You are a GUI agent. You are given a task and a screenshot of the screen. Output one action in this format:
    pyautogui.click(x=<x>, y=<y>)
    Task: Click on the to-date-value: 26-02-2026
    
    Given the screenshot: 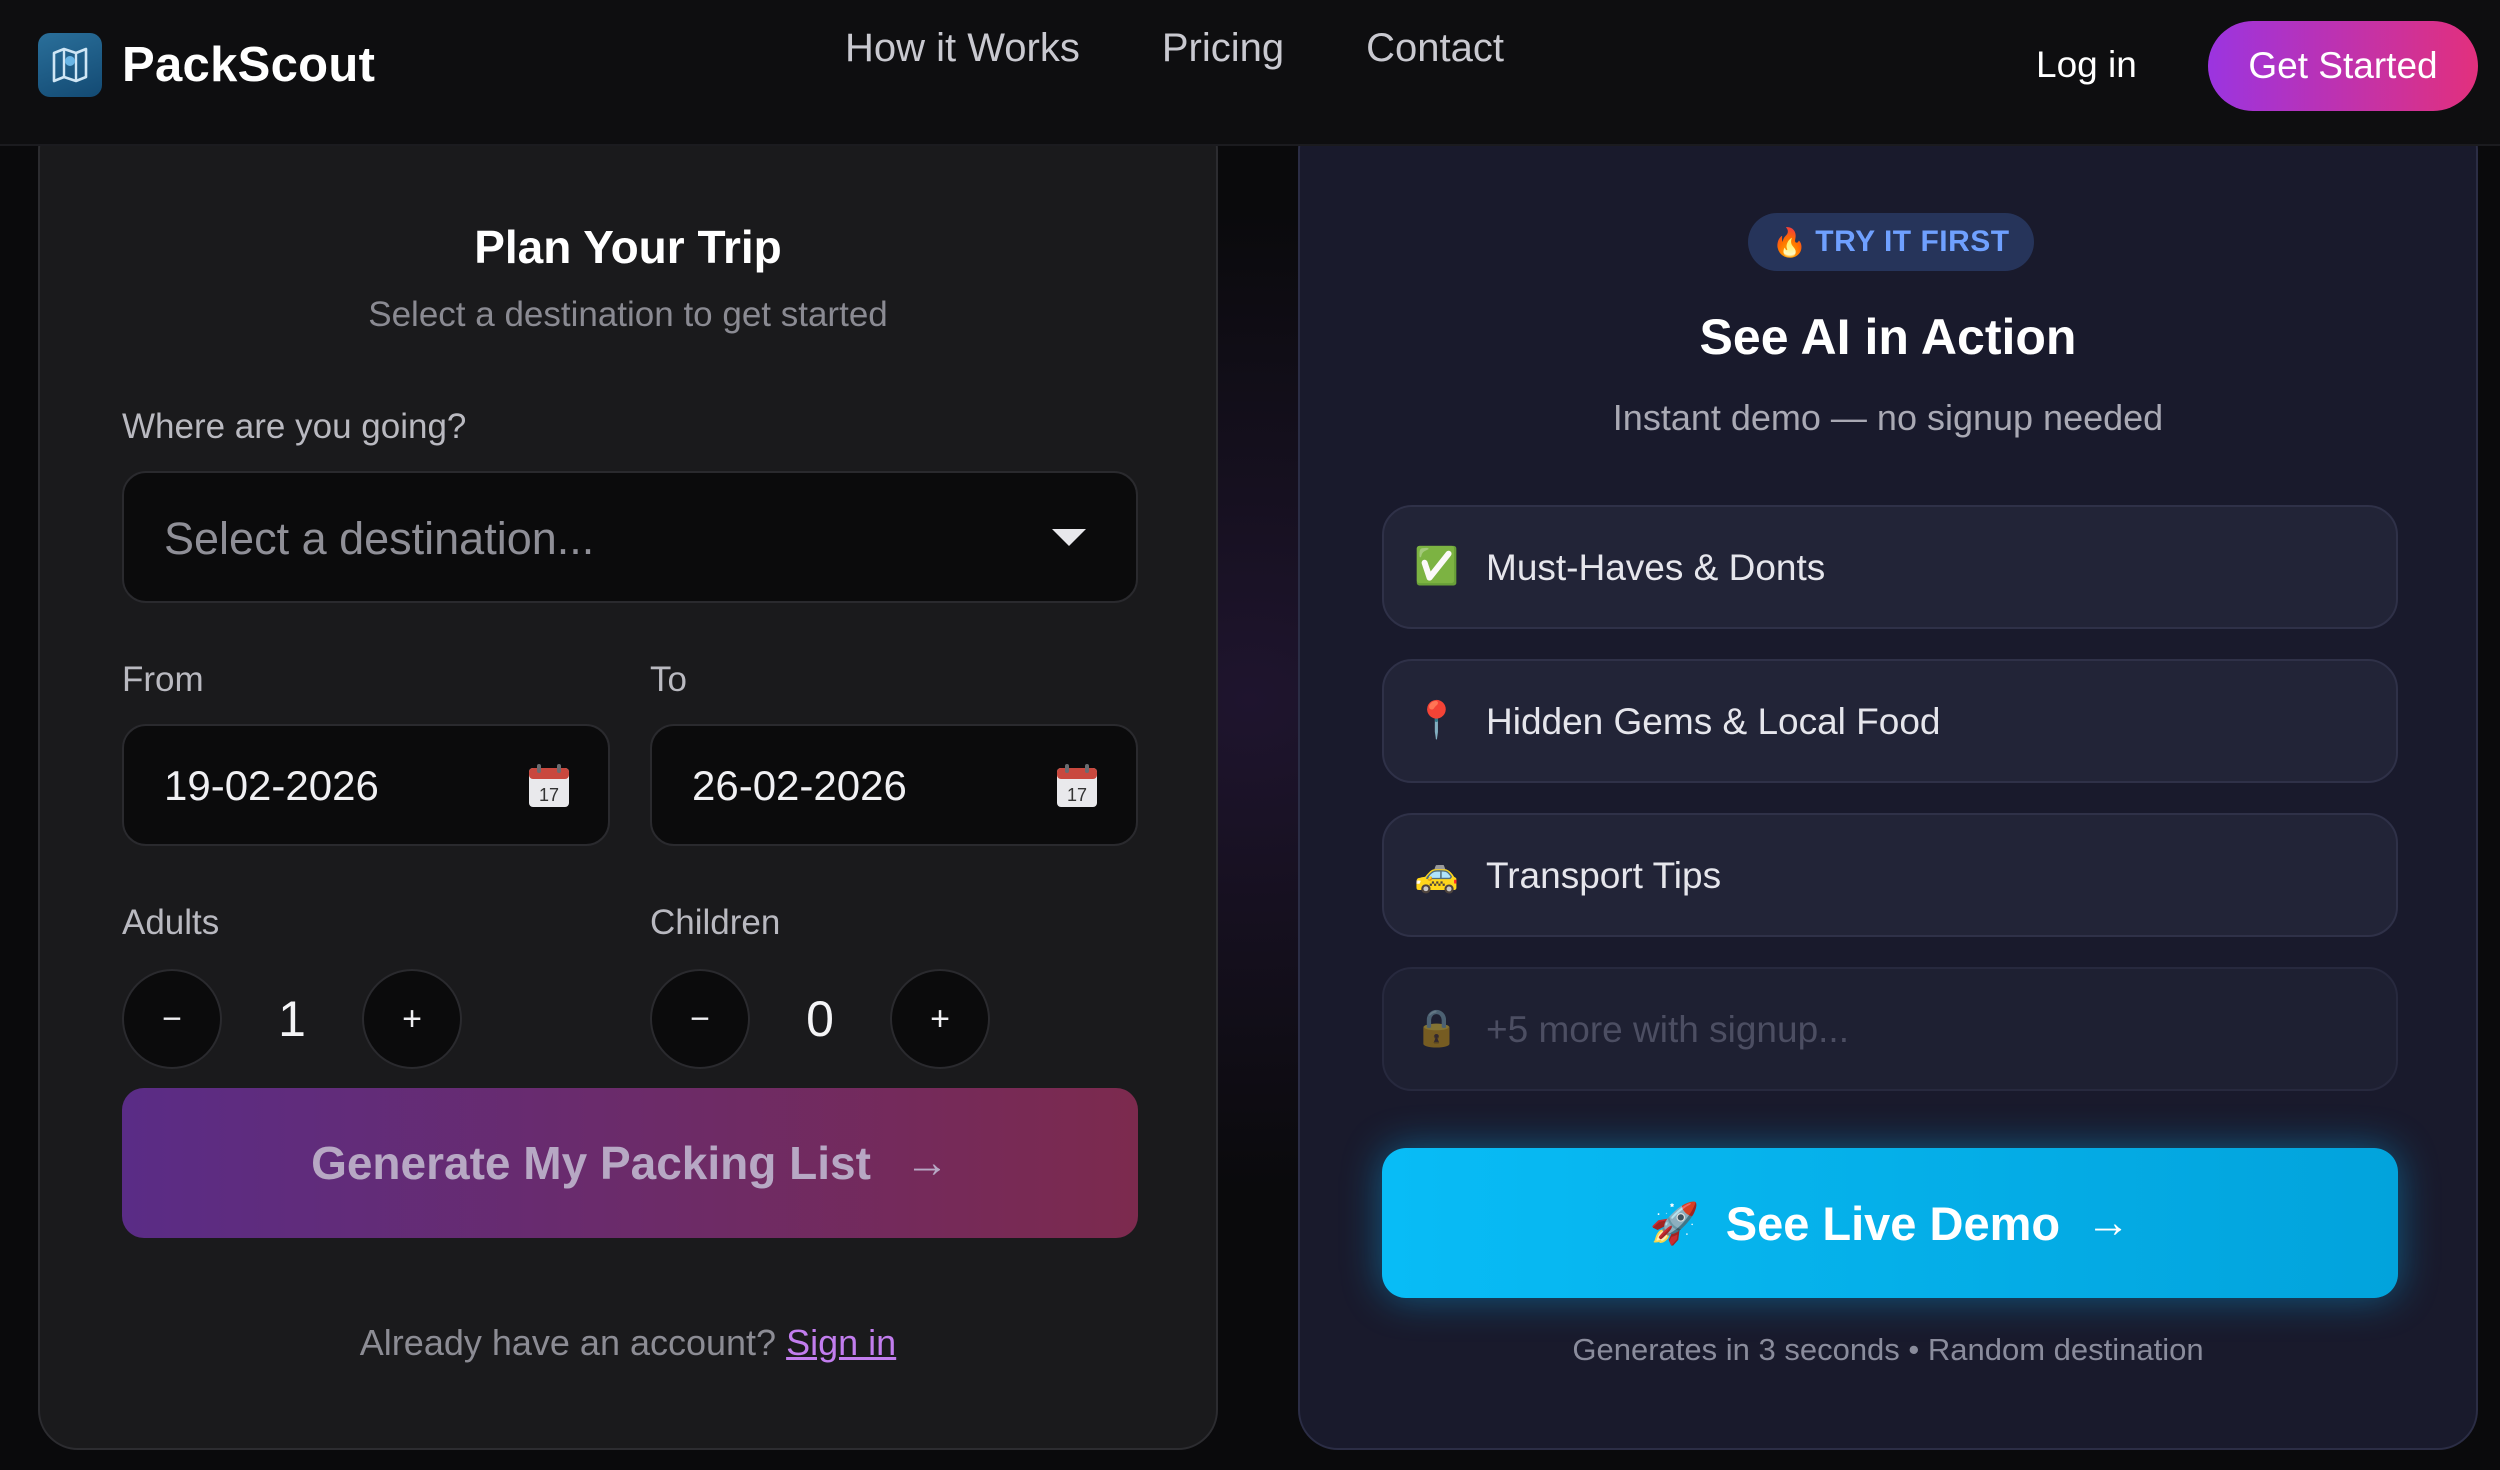 What is the action you would take?
    pyautogui.click(x=799, y=785)
    